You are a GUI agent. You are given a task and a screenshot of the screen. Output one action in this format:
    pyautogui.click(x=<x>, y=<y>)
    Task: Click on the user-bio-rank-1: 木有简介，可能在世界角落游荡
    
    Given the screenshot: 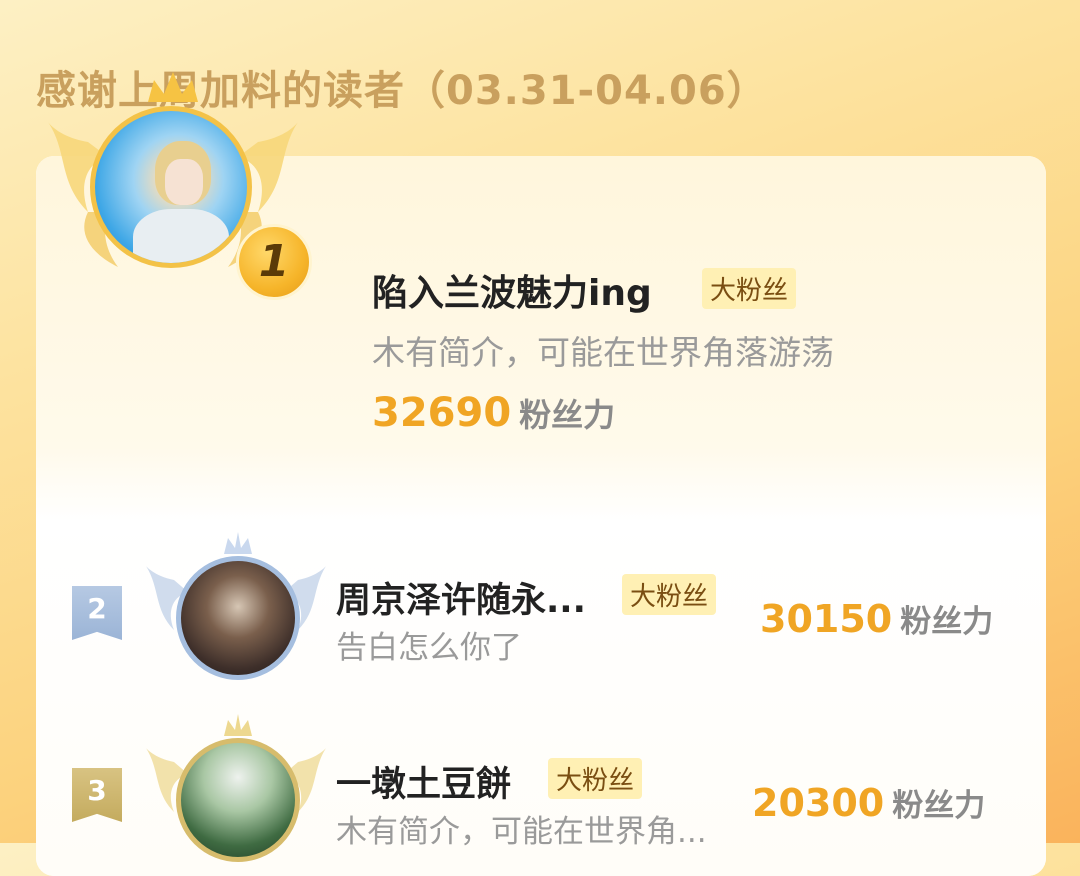 What is the action you would take?
    pyautogui.click(x=603, y=352)
    